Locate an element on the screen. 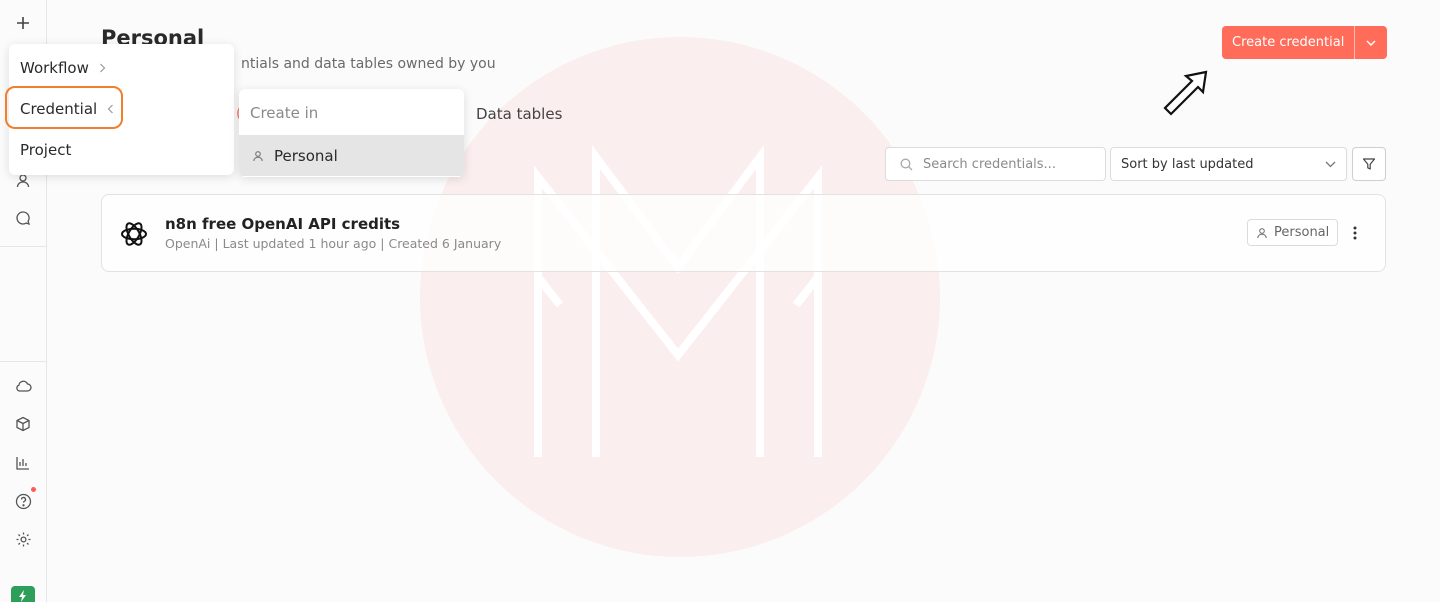 The image size is (1440, 602). submenu-item-personal: Personal is located at coordinates (351, 155).